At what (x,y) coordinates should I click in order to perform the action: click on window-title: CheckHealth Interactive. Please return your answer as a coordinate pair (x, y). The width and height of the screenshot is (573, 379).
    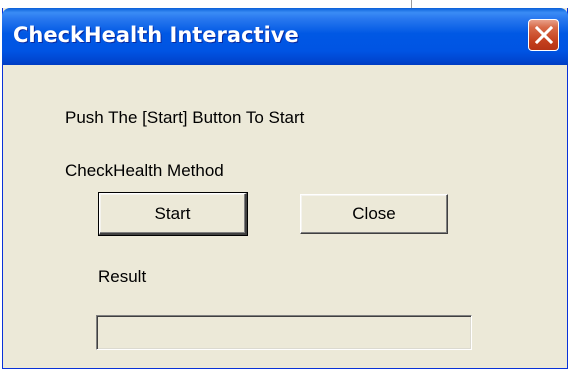
    Looking at the image, I should click on (156, 35).